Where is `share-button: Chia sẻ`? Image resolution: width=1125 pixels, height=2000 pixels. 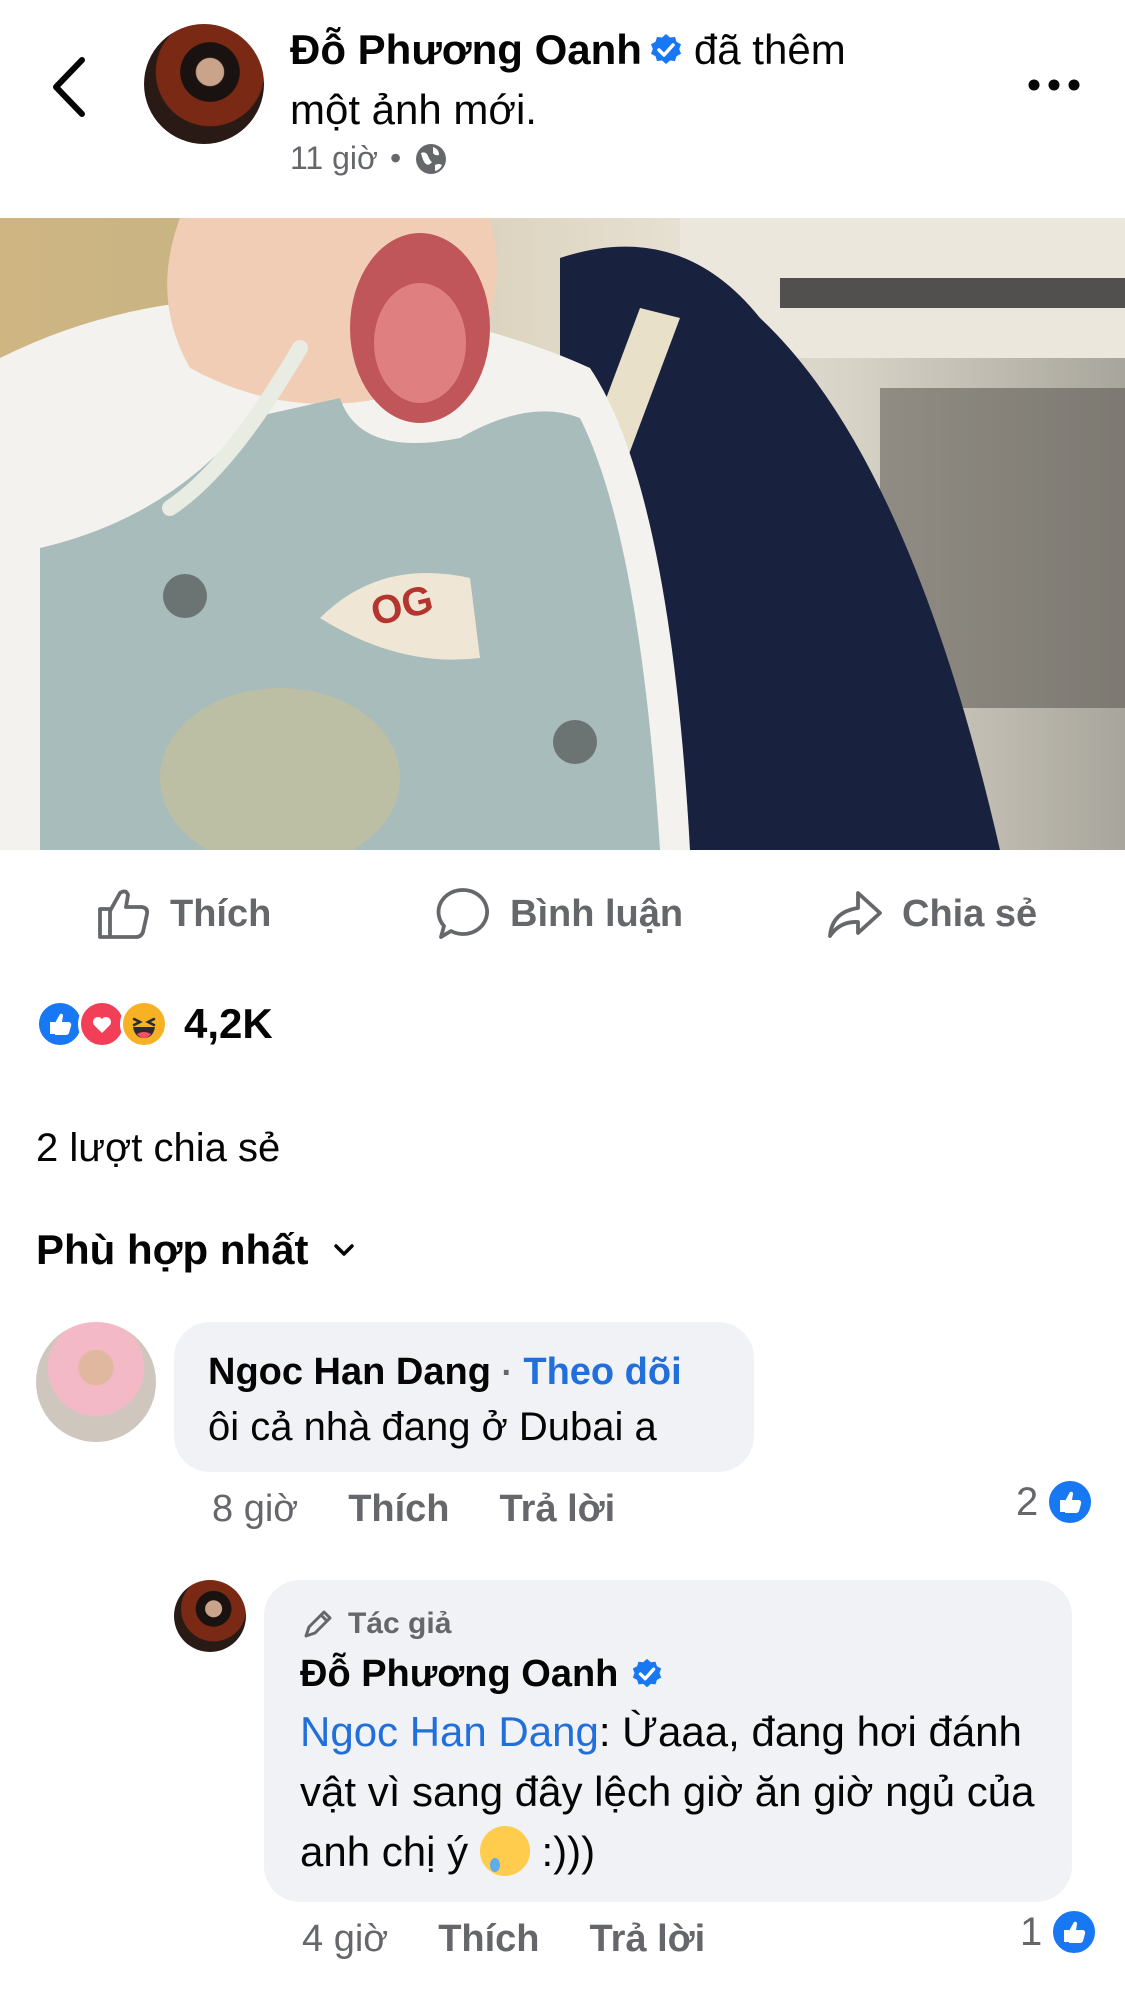 share-button: Chia sẻ is located at coordinates (931, 914).